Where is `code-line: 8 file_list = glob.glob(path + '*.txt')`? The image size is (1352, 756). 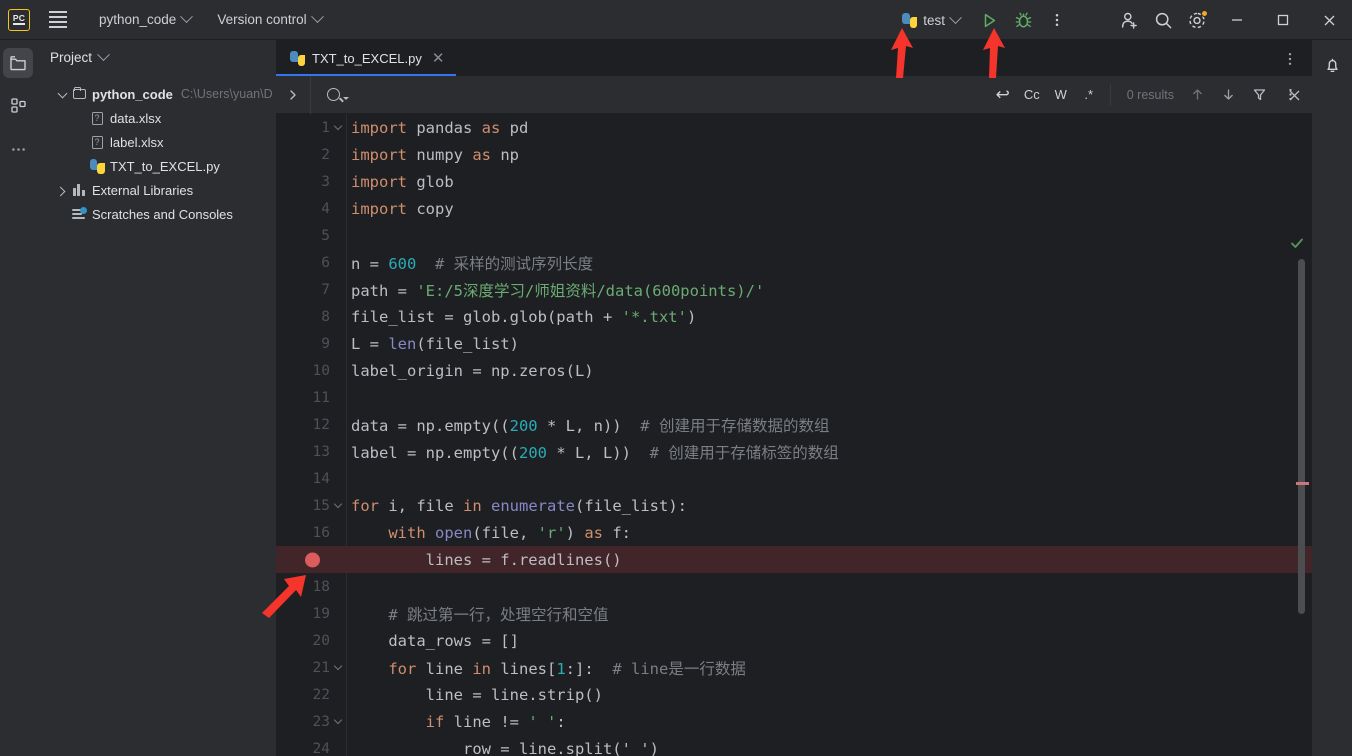
code-line: 8 file_list = glob.glob(path + '*.txt') is located at coordinates (794, 316).